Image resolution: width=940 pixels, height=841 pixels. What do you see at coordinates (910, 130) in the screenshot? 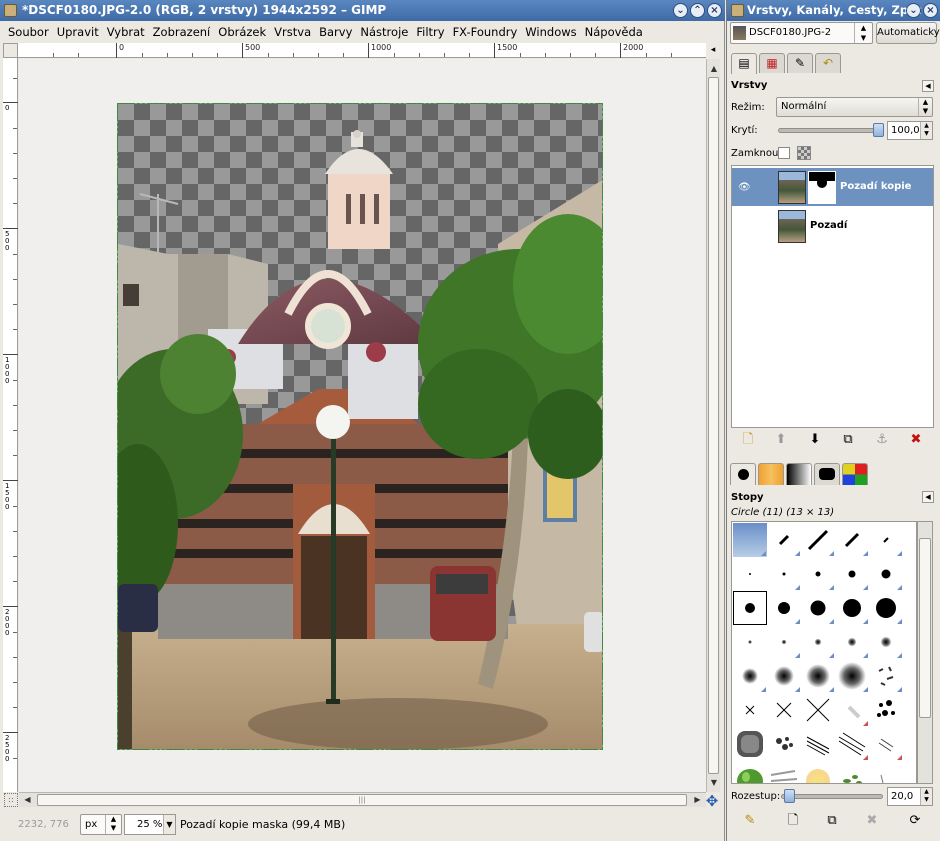
I see `opacity-field: 100,0 ▲ ▼` at bounding box center [910, 130].